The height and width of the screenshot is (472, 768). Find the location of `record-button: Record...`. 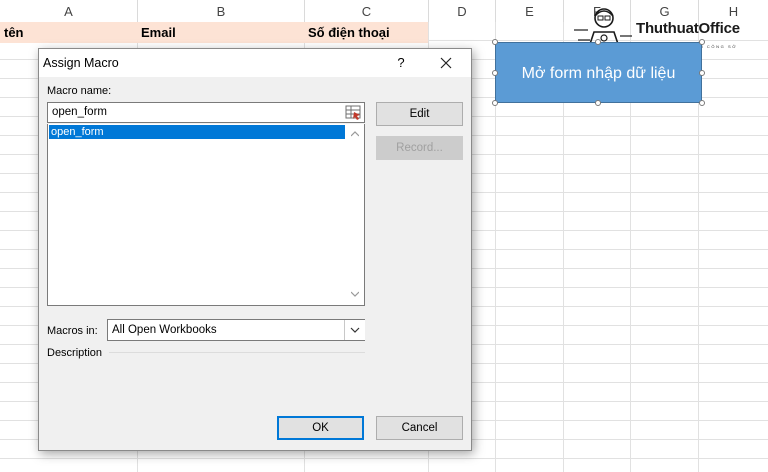

record-button: Record... is located at coordinates (419, 148).